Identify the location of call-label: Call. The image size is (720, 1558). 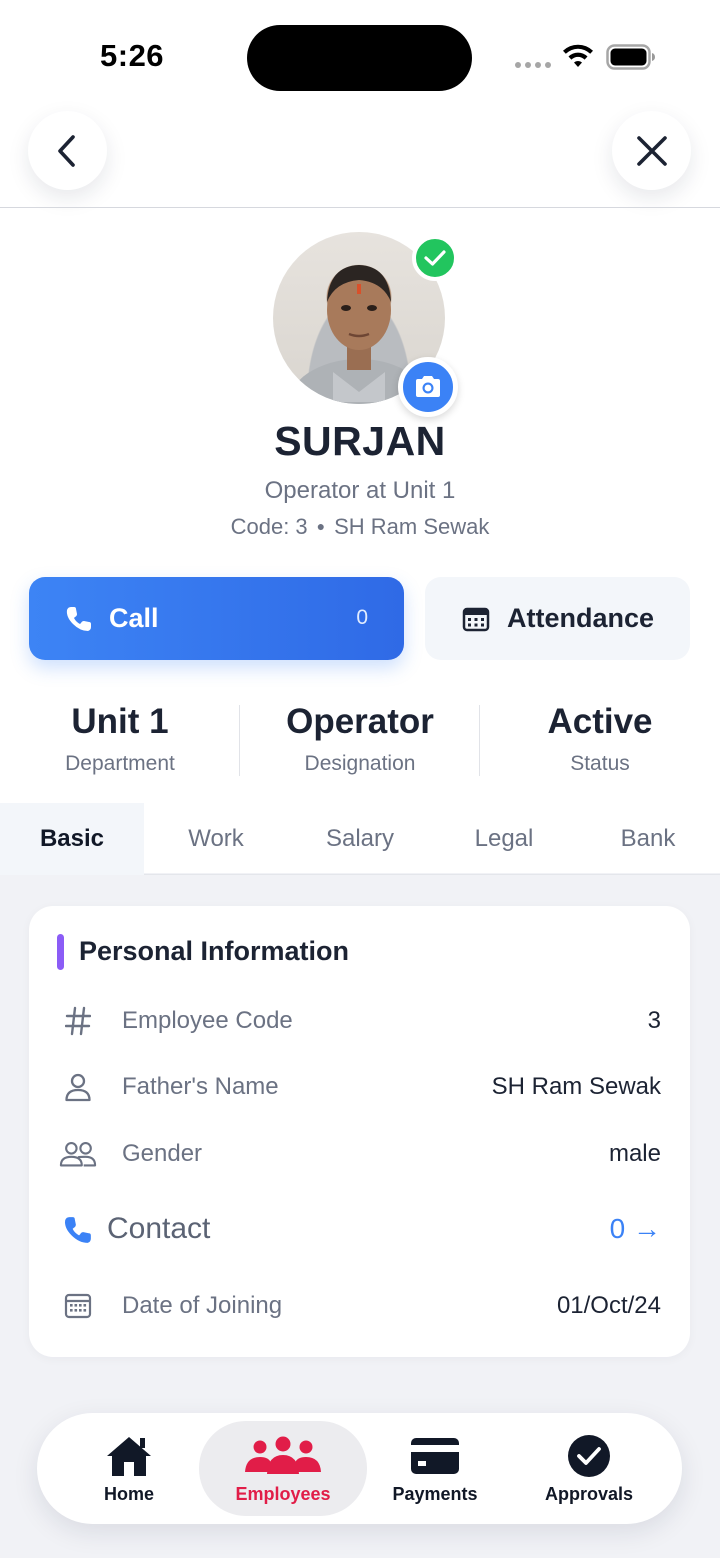
(134, 618).